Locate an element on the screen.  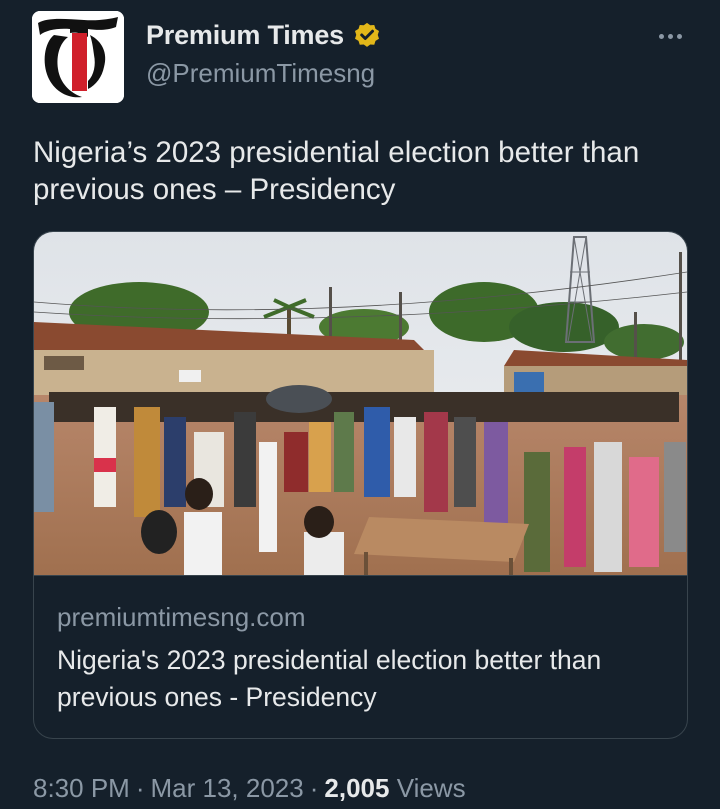
views-count: 2,005 is located at coordinates (357, 788).